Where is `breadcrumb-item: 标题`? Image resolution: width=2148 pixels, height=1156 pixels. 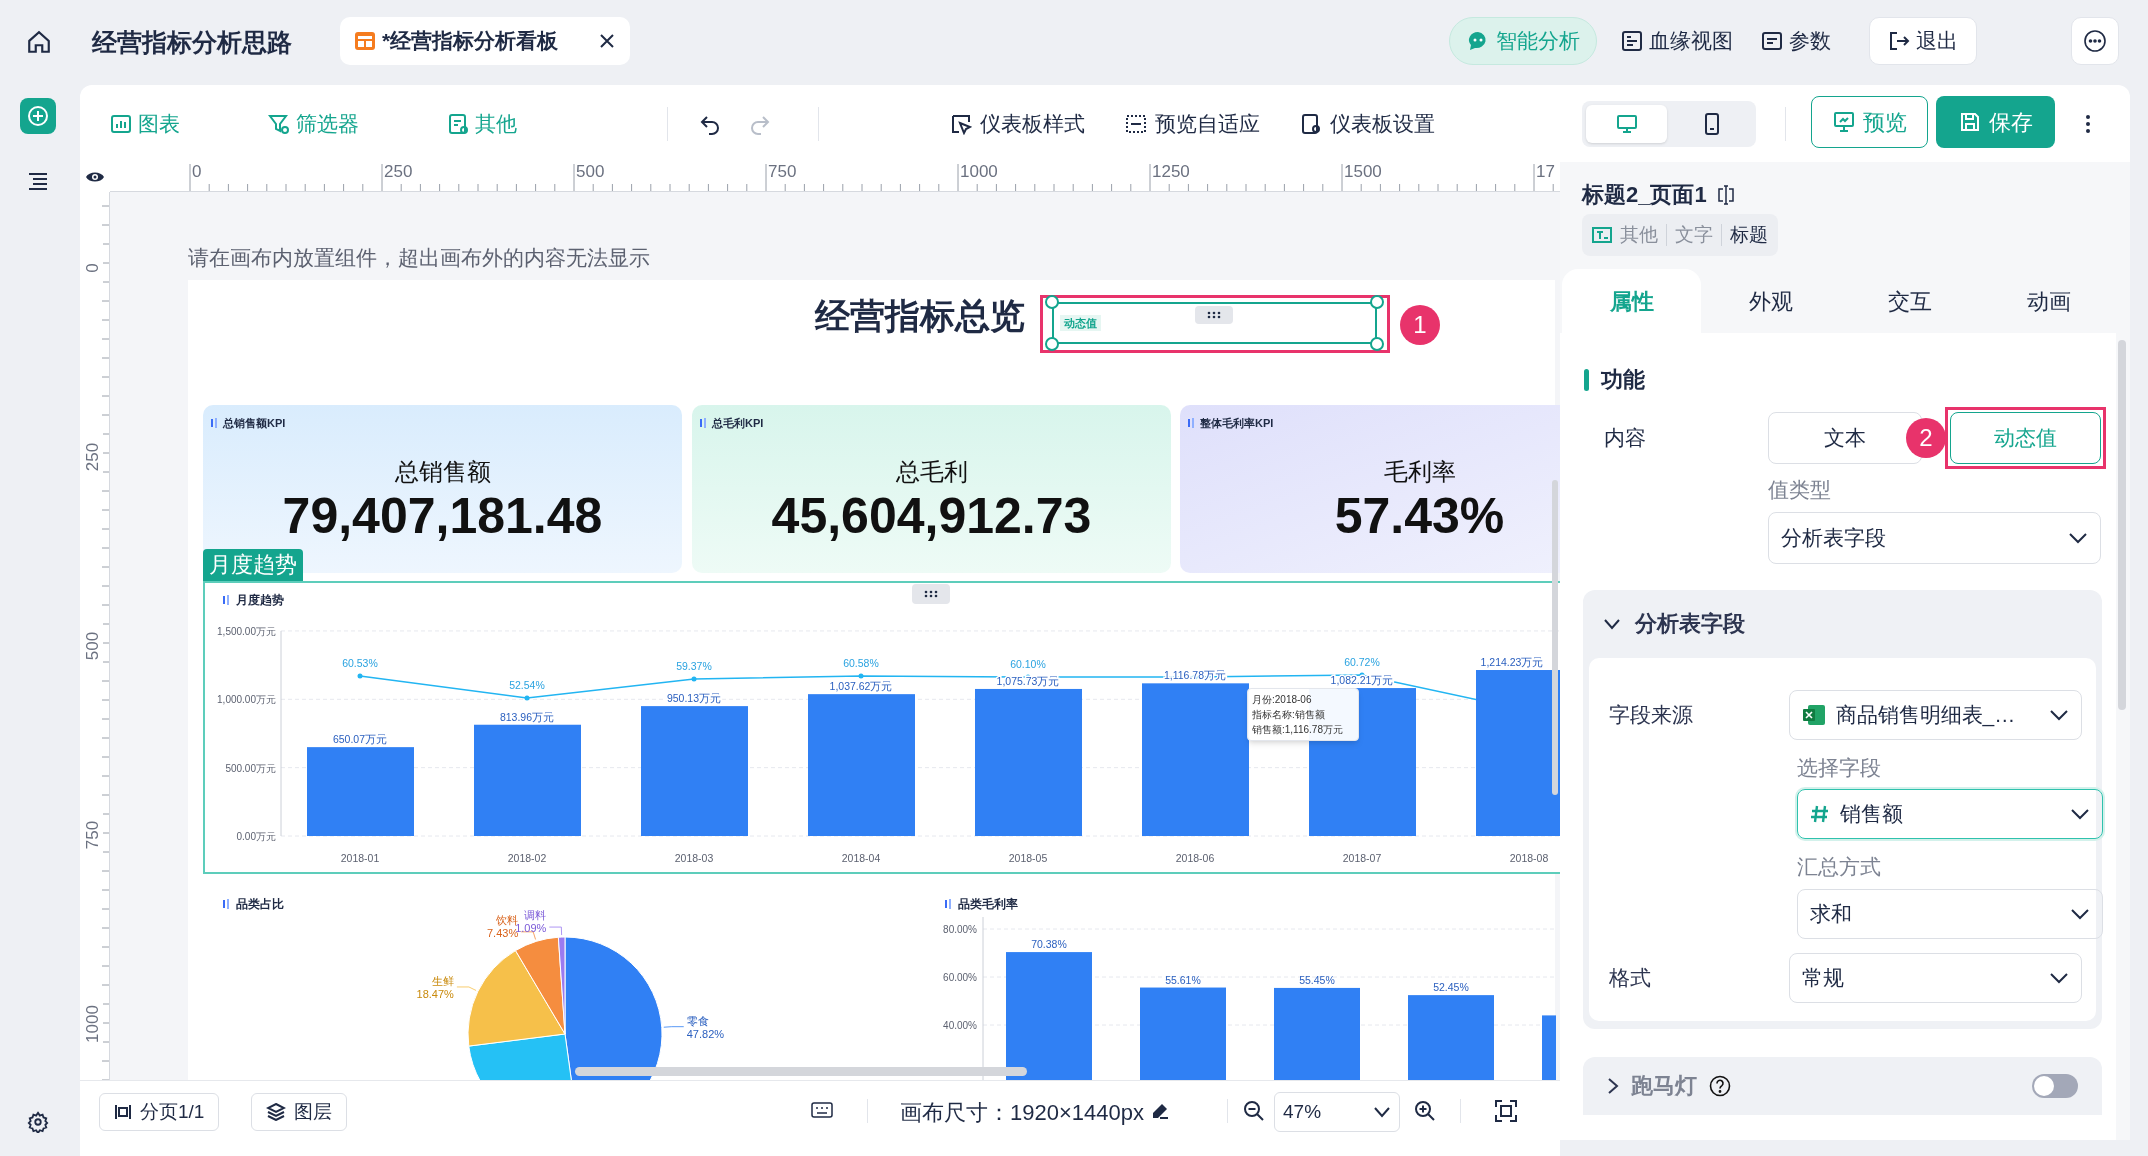
breadcrumb-item: 标题 is located at coordinates (1749, 235).